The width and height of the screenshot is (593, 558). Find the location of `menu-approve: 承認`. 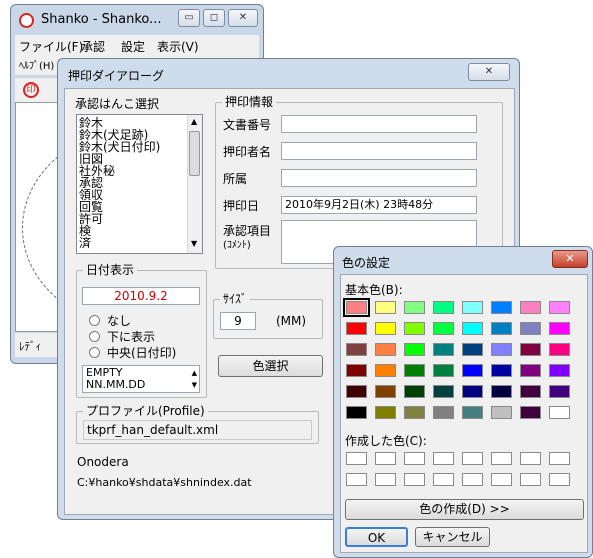

menu-approve: 承認 is located at coordinates (93, 46).